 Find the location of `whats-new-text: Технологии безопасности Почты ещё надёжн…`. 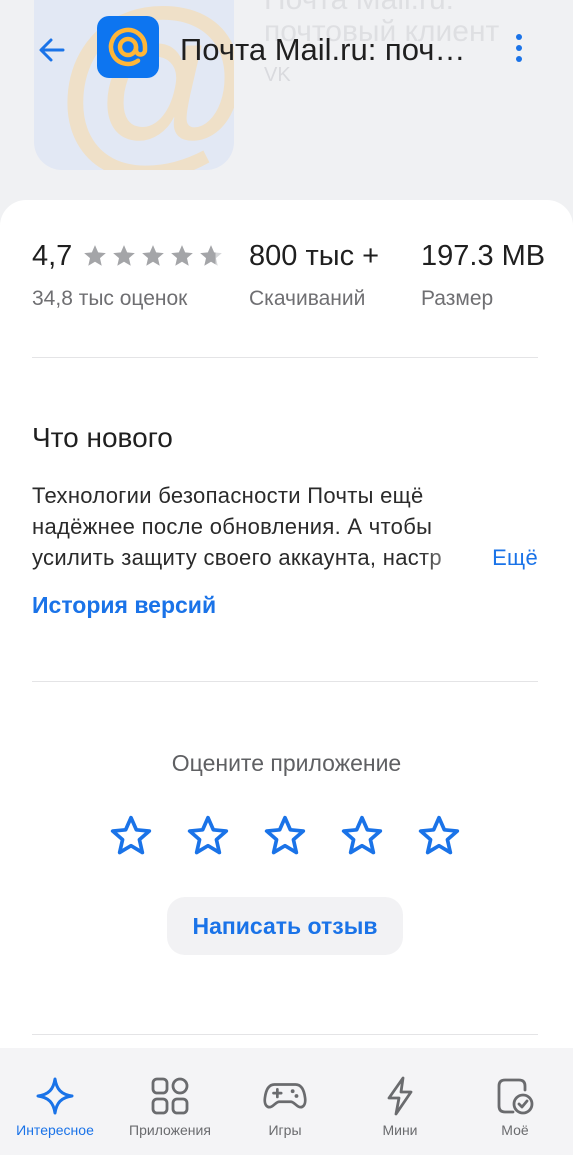

whats-new-text: Технологии безопасности Почты ещё надёжн… is located at coordinates (285, 526).